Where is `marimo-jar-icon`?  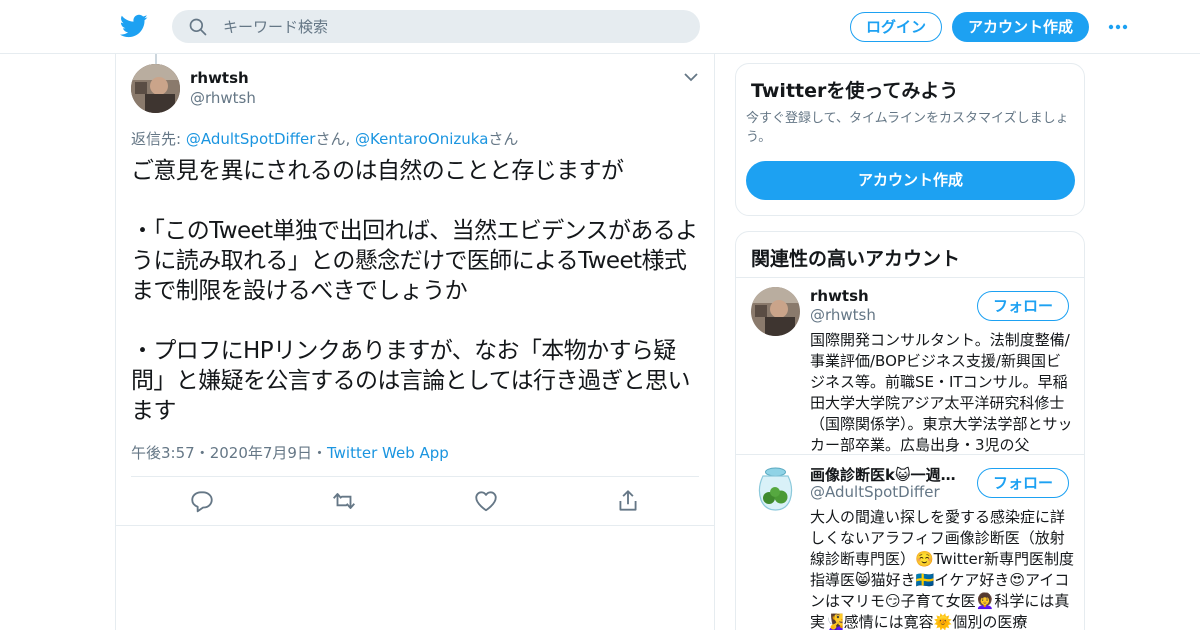
marimo-jar-icon is located at coordinates (775, 488).